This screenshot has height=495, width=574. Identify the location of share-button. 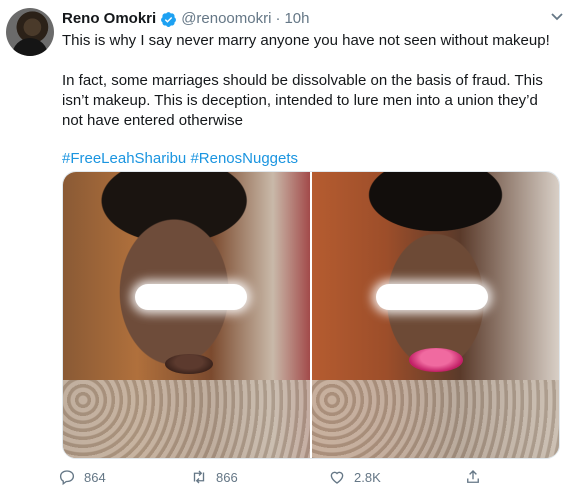
(473, 477).